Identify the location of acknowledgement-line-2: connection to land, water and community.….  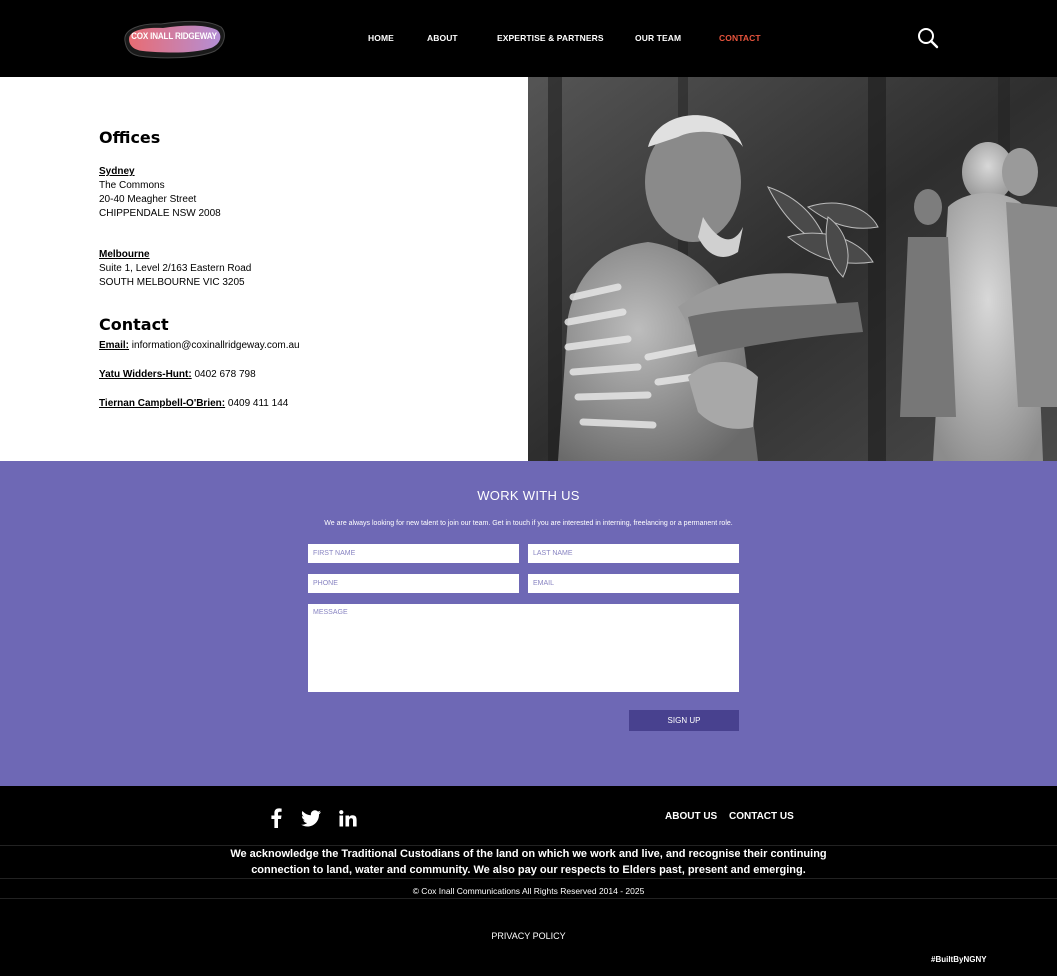
(528, 870).